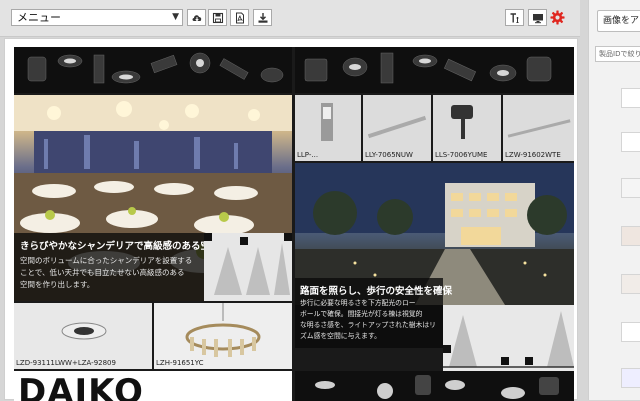 Image resolution: width=640 pixels, height=401 pixels. What do you see at coordinates (358, 303) in the screenshot?
I see `path-caption-line: 歩行に必要な明るさを下方配光のロー` at bounding box center [358, 303].